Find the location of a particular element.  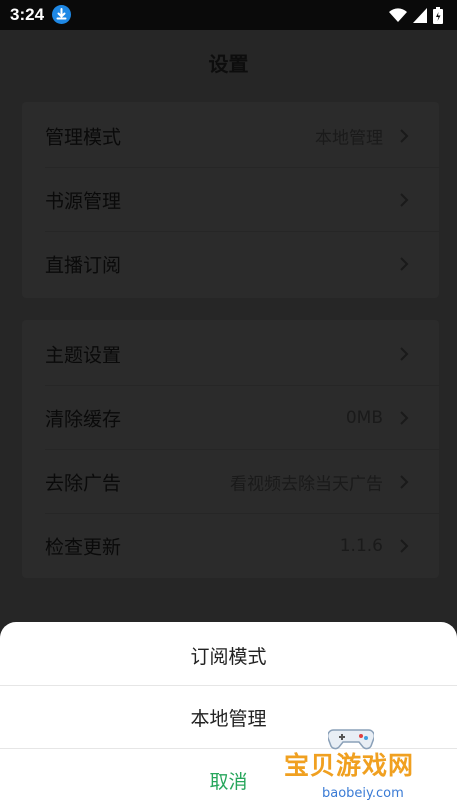

settings-row-remove-ads: 去除广告 看视频去除当天广告 is located at coordinates (230, 482).